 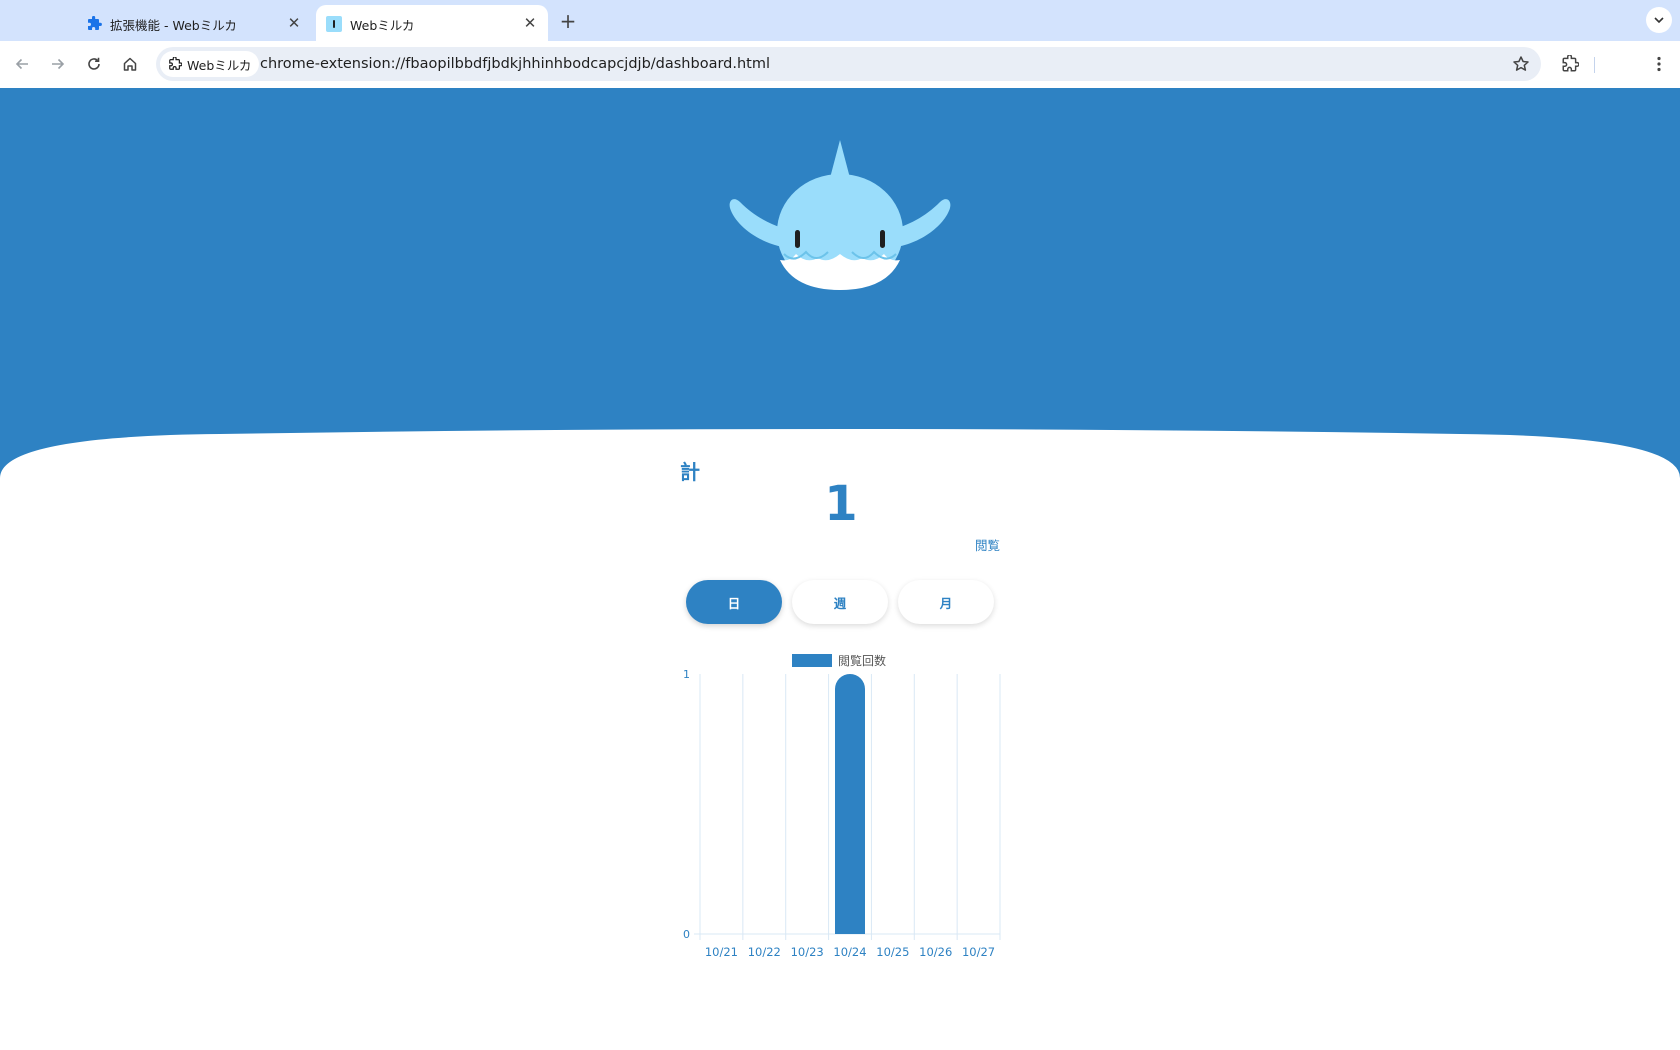 I want to click on site-info-chip: Webミルカ, so click(x=210, y=64).